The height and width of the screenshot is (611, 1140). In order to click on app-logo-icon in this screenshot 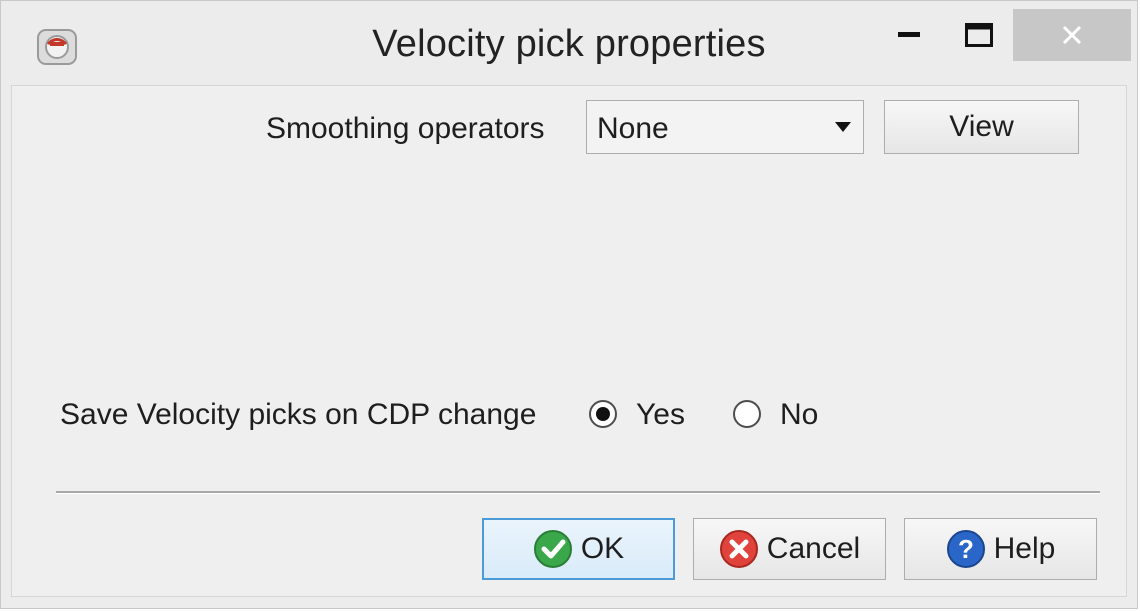, I will do `click(57, 47)`.